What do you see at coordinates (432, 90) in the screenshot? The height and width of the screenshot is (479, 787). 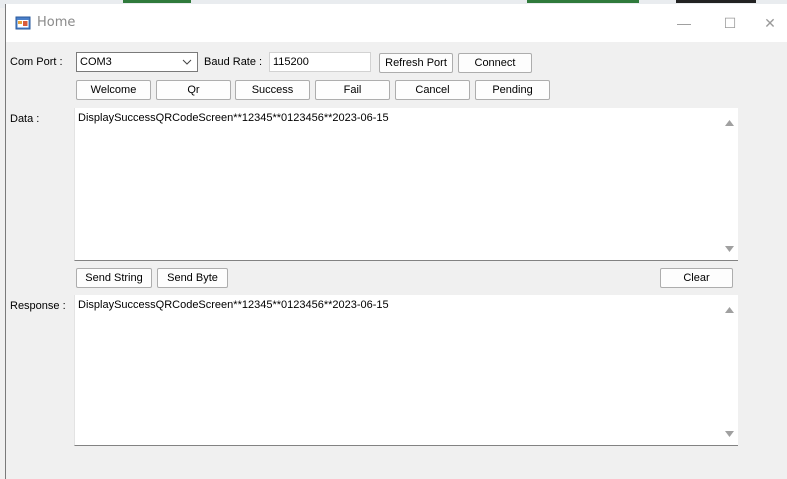 I see `cancel-button: Cancel` at bounding box center [432, 90].